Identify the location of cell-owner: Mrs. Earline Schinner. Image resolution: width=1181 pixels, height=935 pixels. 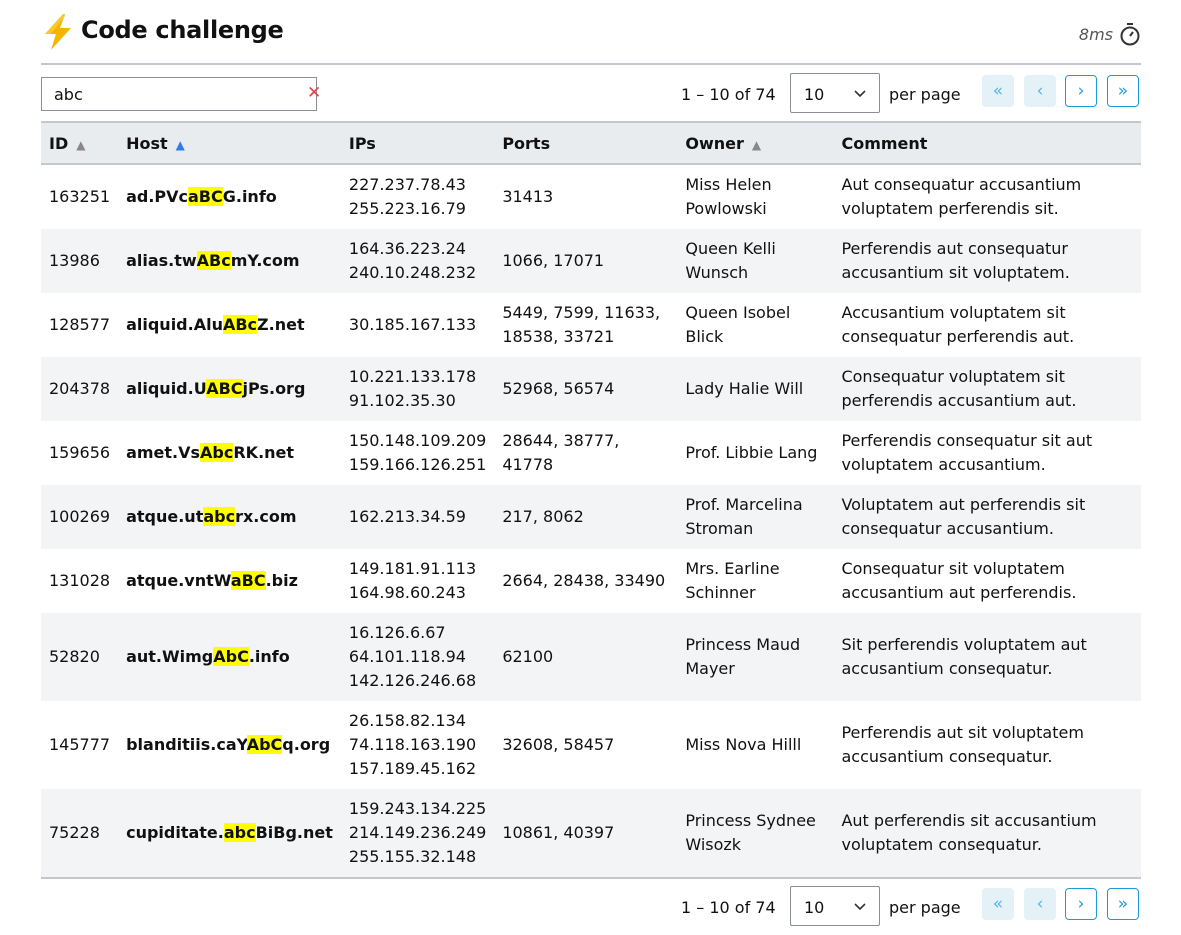
(732, 580).